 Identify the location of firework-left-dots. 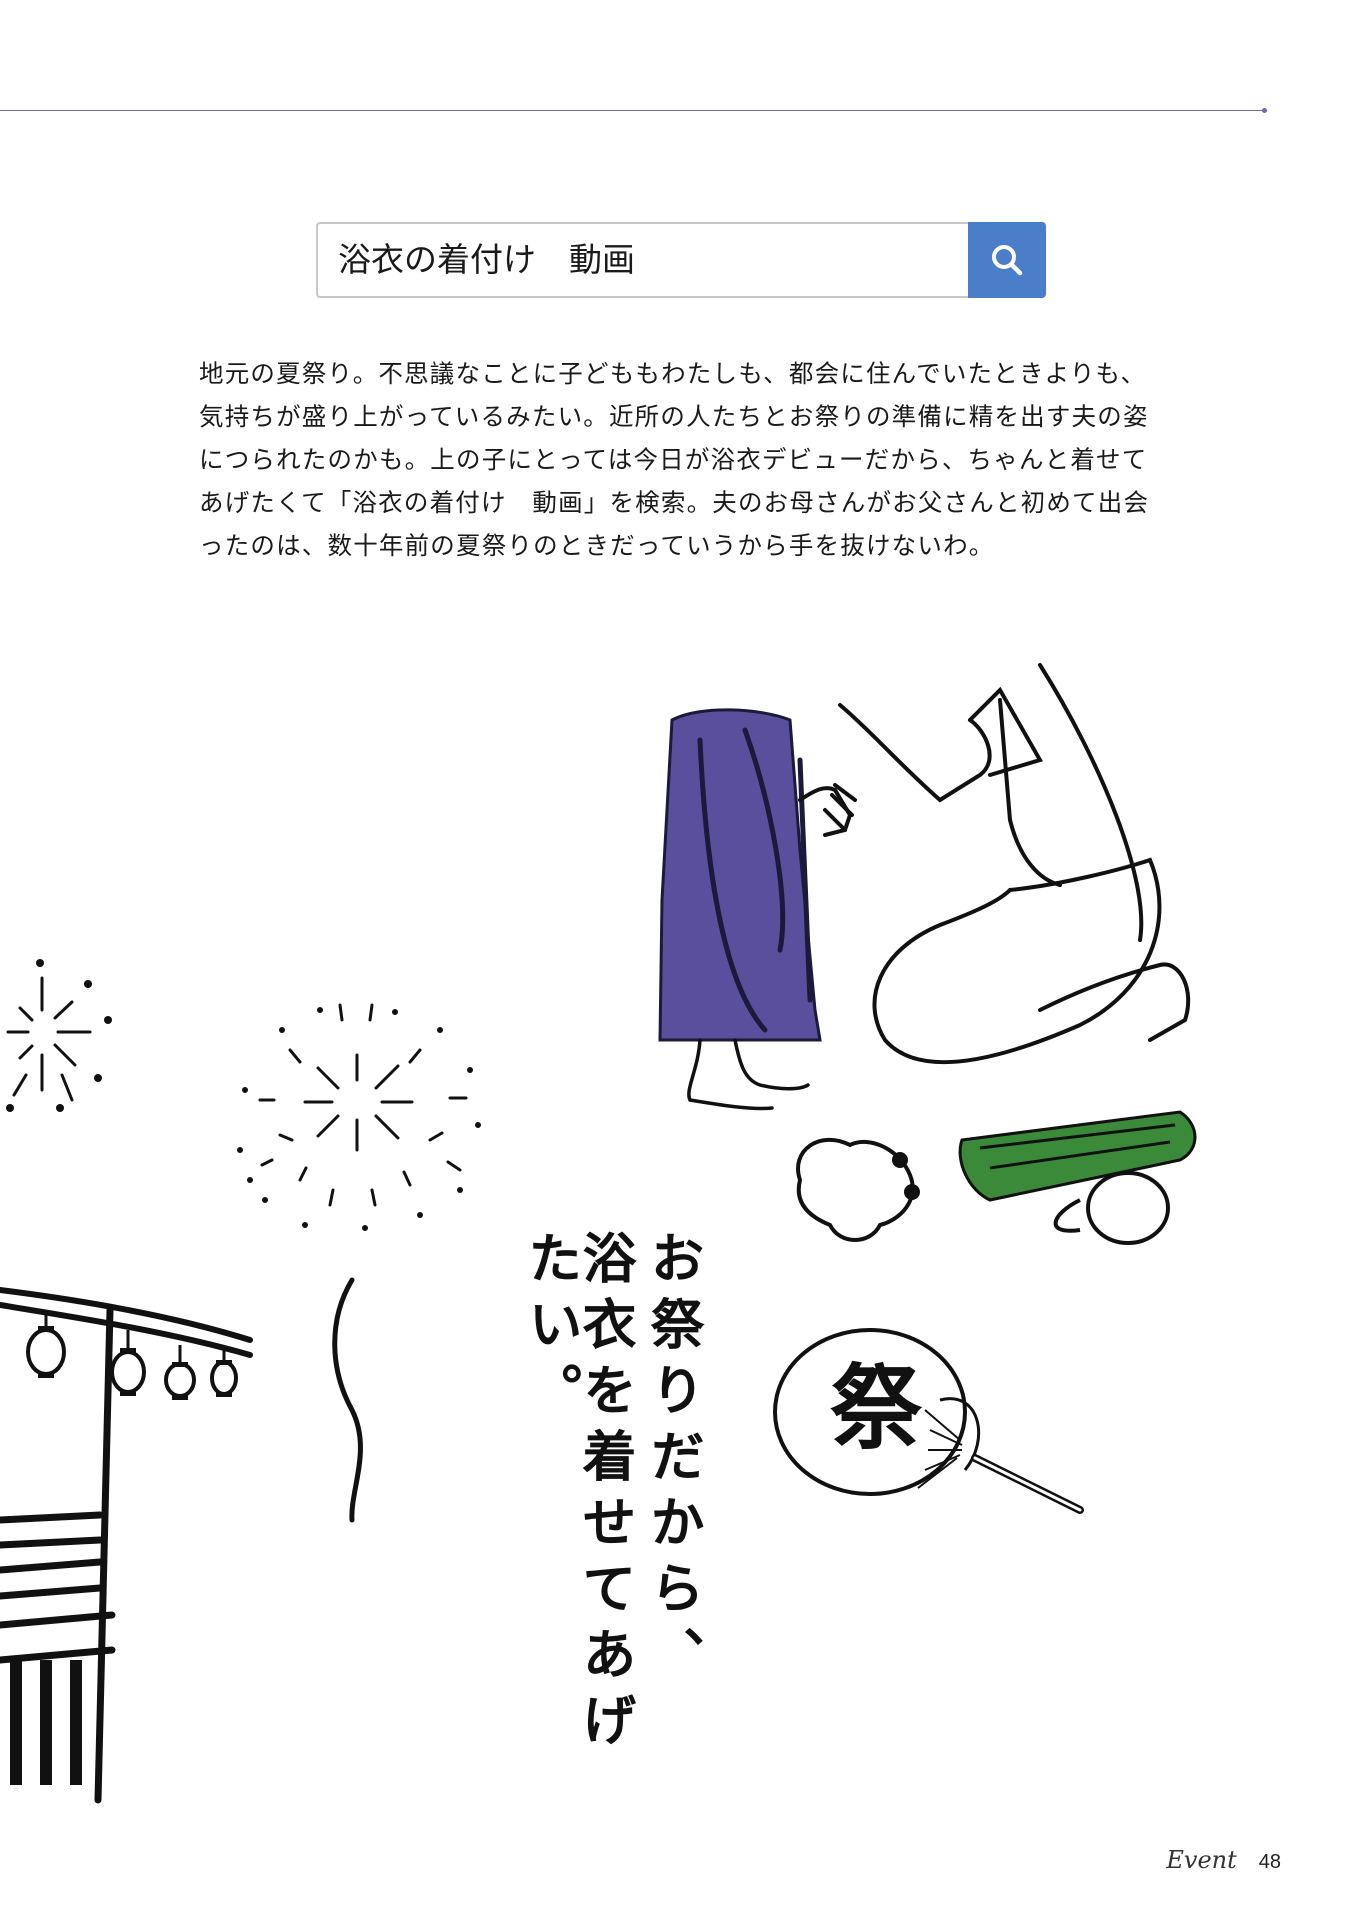
(59, 1035).